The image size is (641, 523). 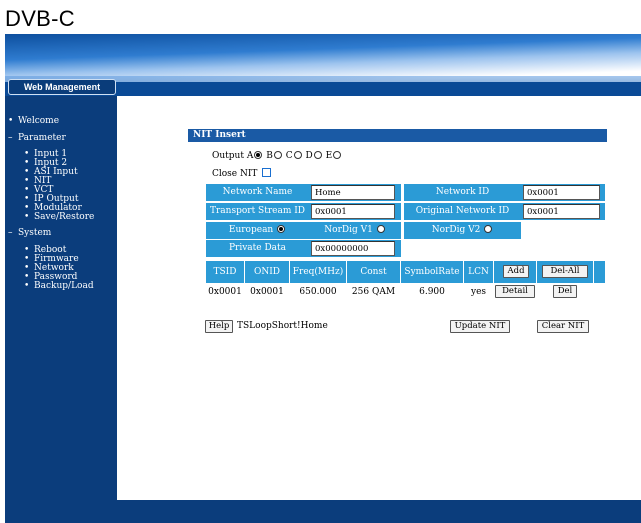 I want to click on sidebar-section-system: – System, so click(x=29, y=233).